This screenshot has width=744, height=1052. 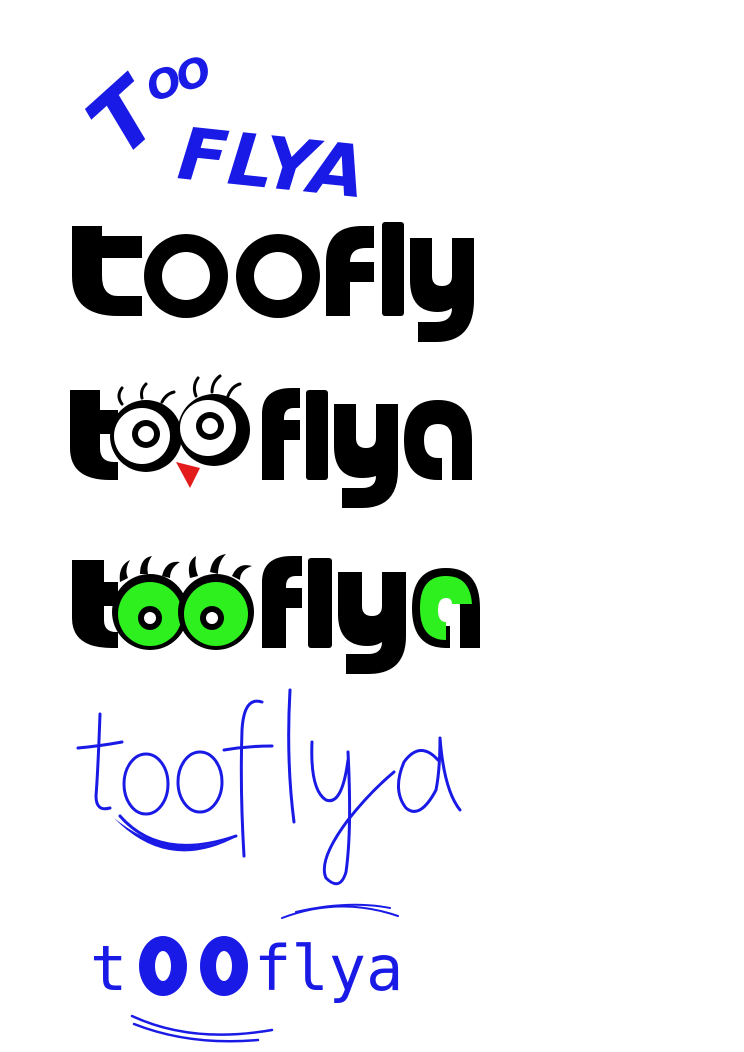 I want to click on logo-mono-t: t, so click(x=108, y=968).